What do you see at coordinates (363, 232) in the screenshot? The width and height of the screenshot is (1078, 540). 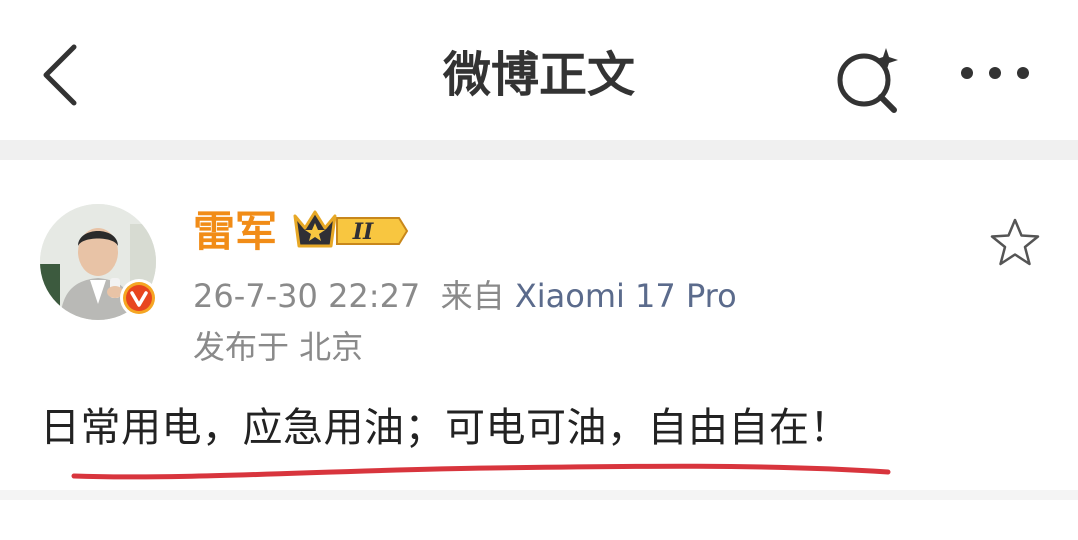 I see `member-level-text: II` at bounding box center [363, 232].